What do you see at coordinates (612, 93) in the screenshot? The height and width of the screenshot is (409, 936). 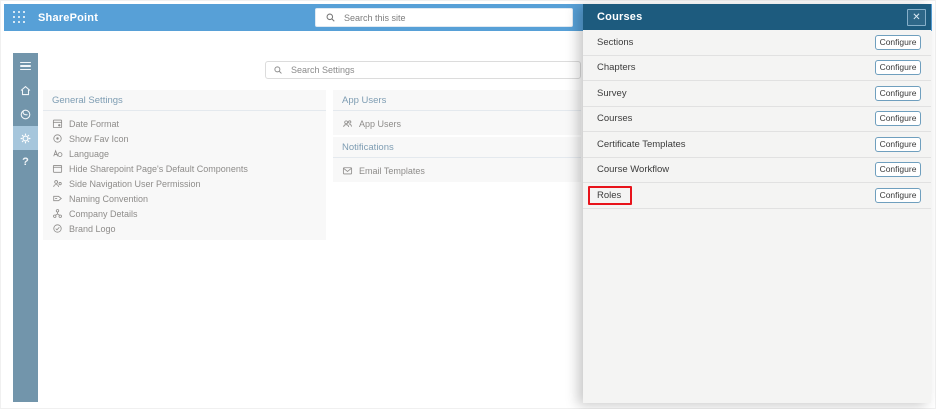 I see `row-label: Survey` at bounding box center [612, 93].